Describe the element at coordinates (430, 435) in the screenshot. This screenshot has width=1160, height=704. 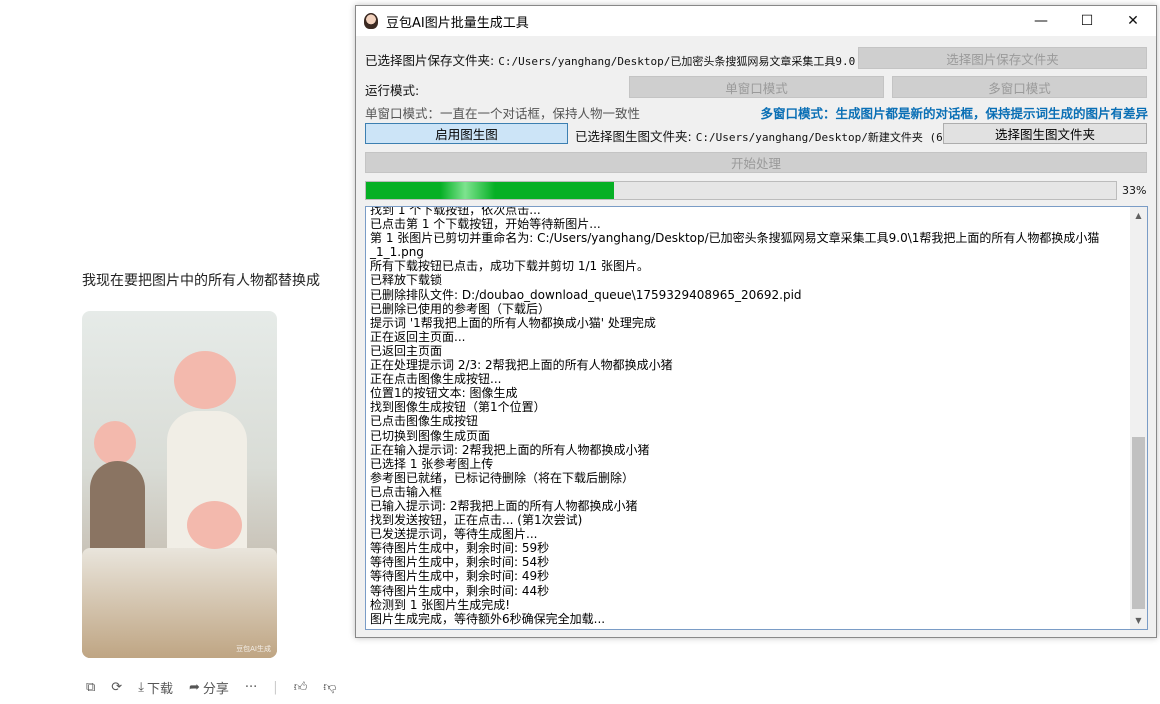
I see `log-line: 已切换到图像生成页面` at that location.